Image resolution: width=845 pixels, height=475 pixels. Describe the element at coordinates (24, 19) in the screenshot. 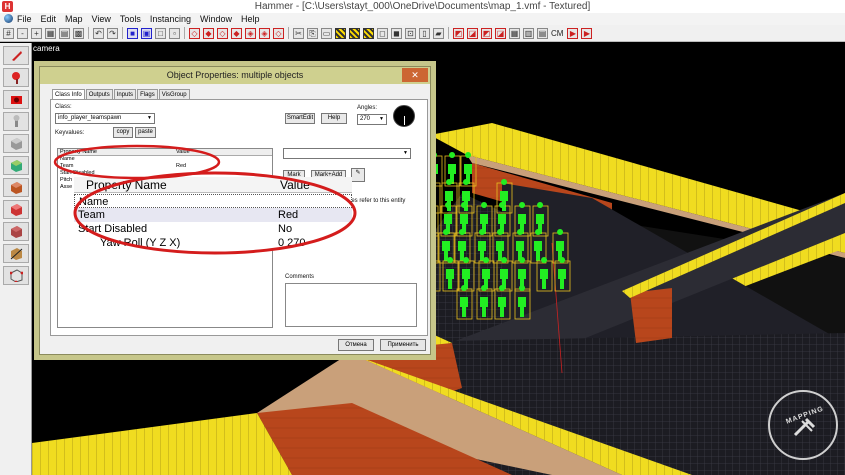

I see `menu-file: File` at that location.